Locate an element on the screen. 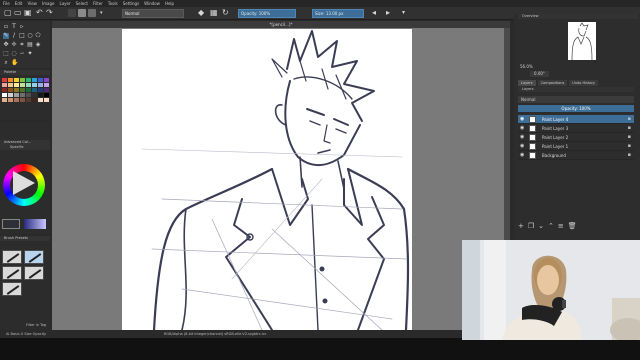  layer-row: ◉ Paint Layer 2 ▪ is located at coordinates (576, 137).